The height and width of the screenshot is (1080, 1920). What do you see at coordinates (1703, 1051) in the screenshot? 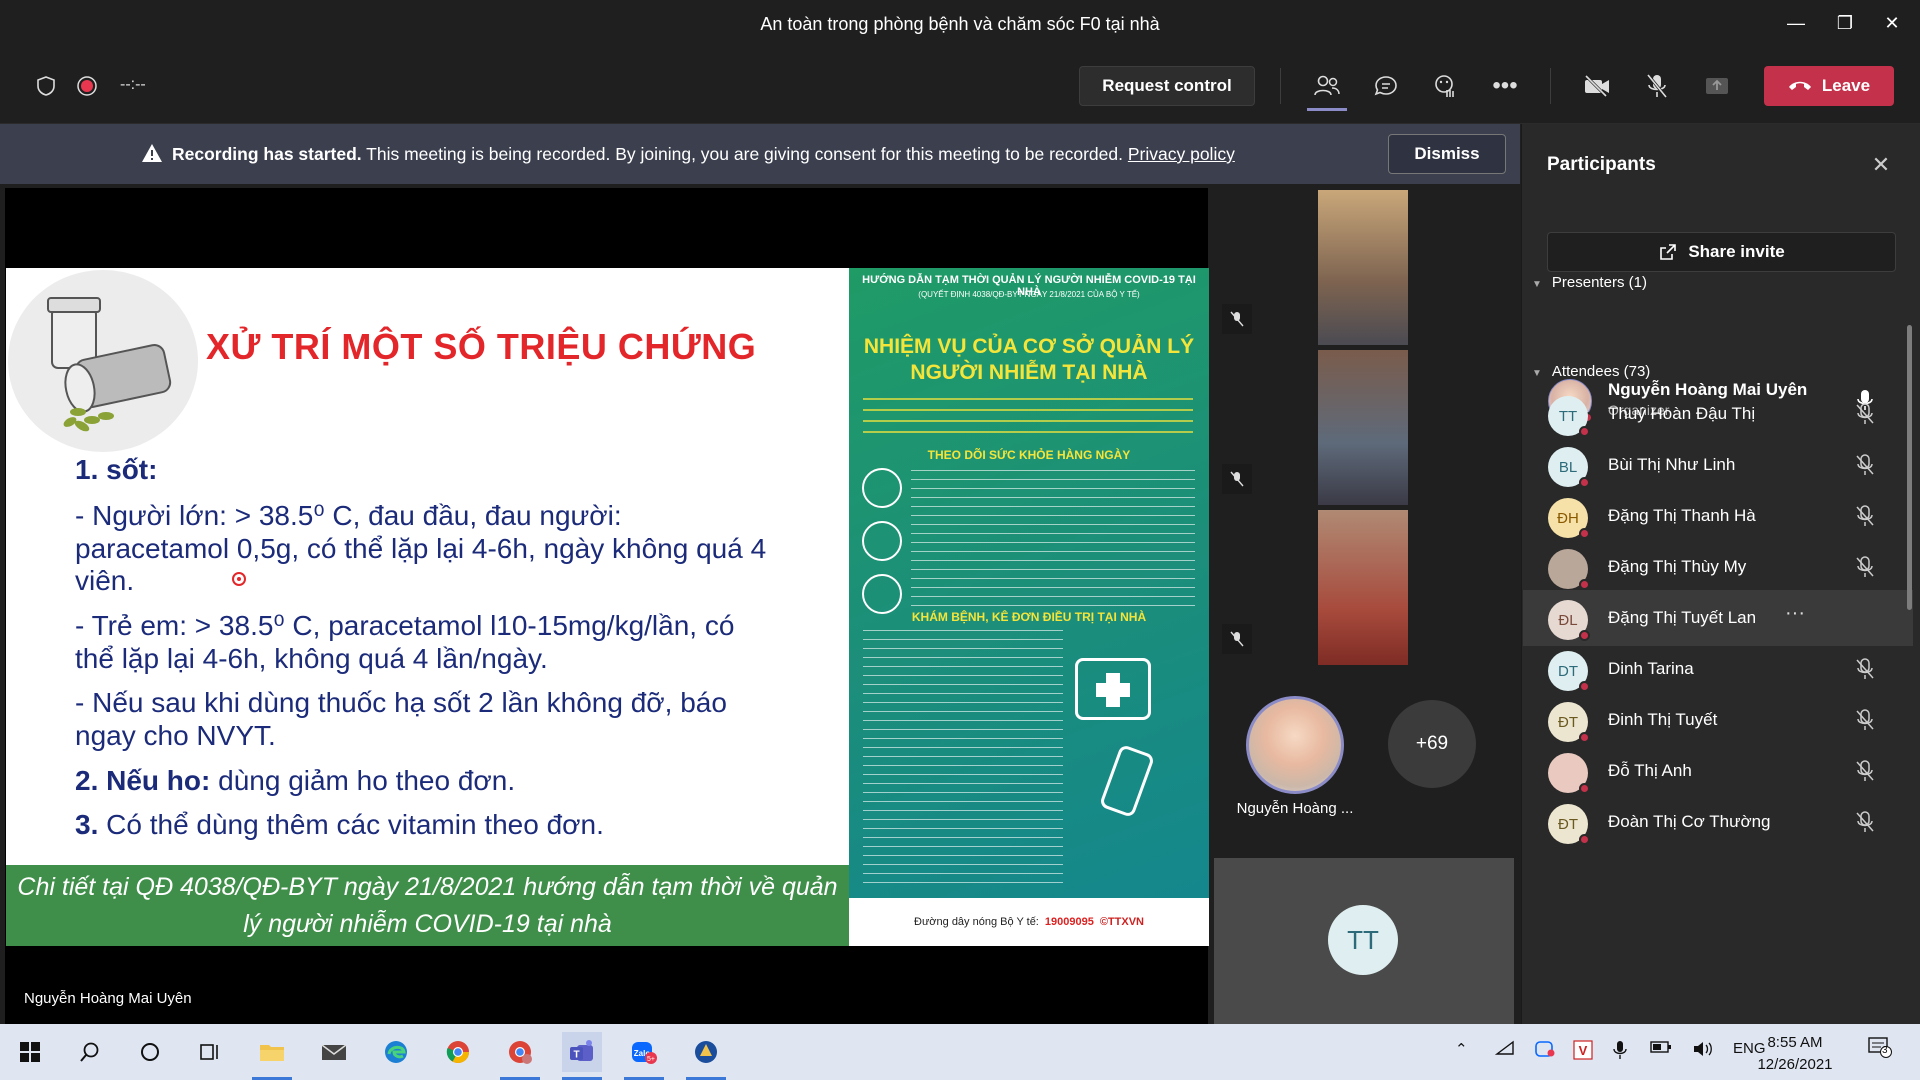
I see `volume-icon` at bounding box center [1703, 1051].